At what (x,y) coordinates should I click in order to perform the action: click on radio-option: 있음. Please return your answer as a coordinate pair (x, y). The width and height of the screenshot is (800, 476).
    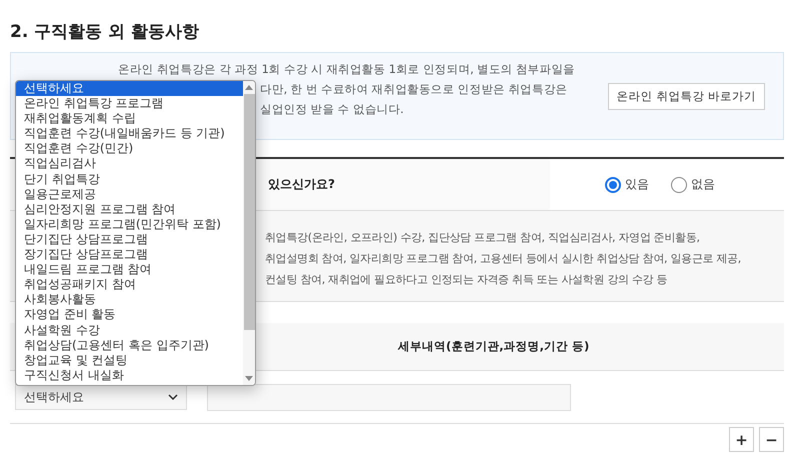
    Looking at the image, I should click on (627, 184).